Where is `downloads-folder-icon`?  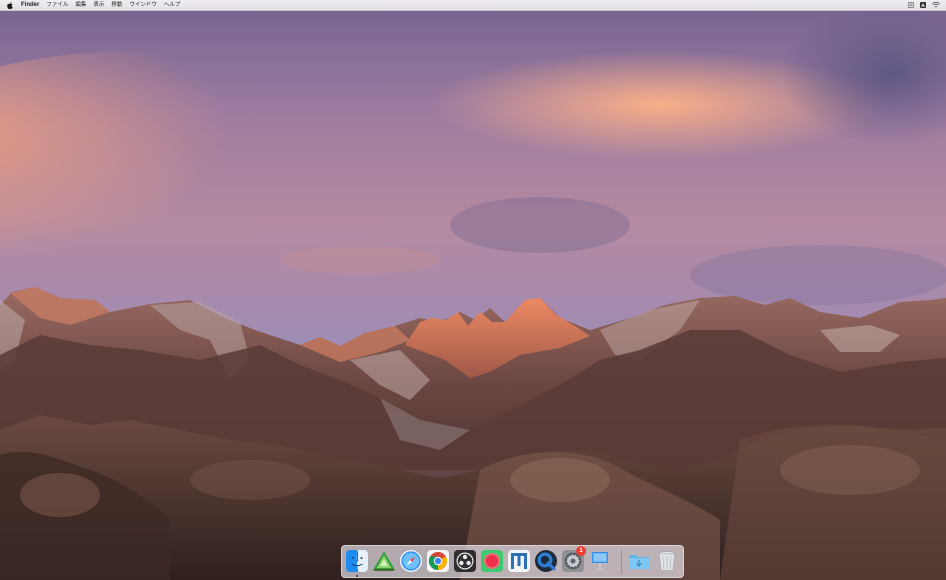 downloads-folder-icon is located at coordinates (639, 562).